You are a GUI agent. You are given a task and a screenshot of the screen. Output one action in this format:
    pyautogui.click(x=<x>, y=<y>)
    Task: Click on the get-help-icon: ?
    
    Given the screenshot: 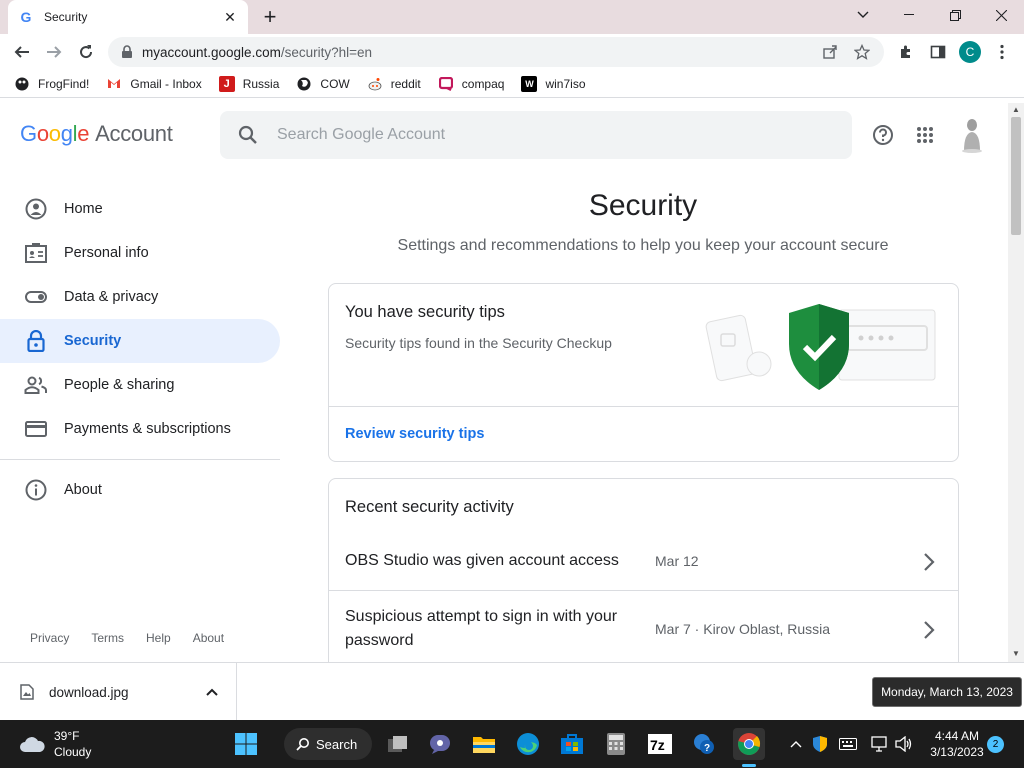 What is the action you would take?
    pyautogui.click(x=704, y=744)
    